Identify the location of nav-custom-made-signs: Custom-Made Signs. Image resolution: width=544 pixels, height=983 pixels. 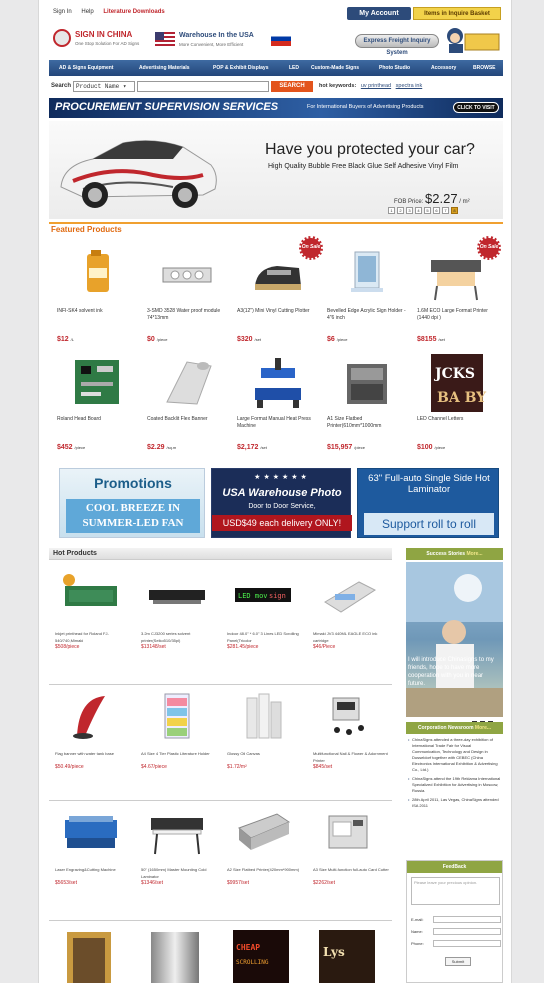
(335, 68).